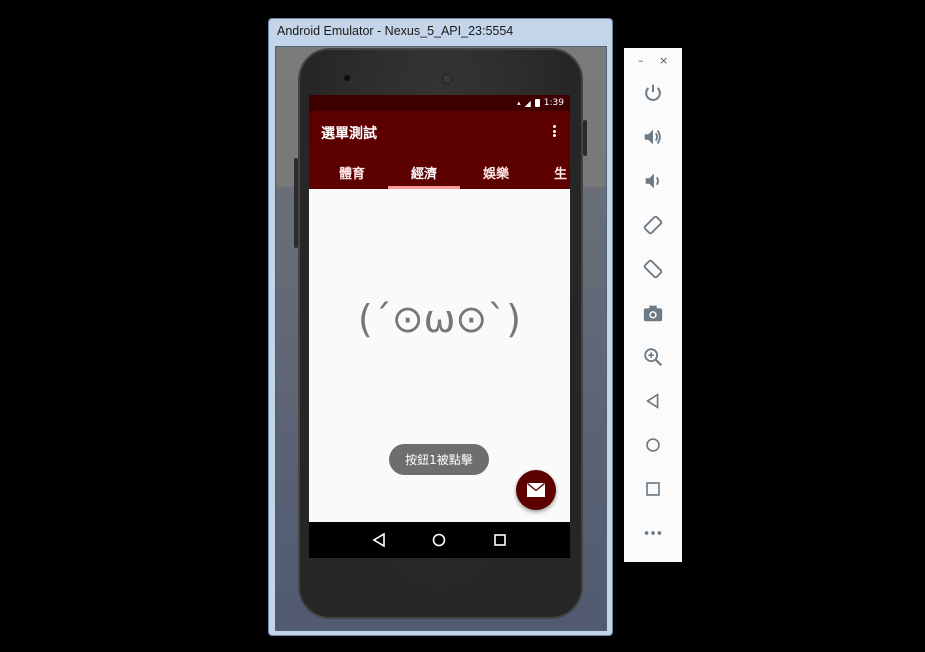 This screenshot has height=652, width=925. What do you see at coordinates (653, 137) in the screenshot?
I see `volume-up-icon` at bounding box center [653, 137].